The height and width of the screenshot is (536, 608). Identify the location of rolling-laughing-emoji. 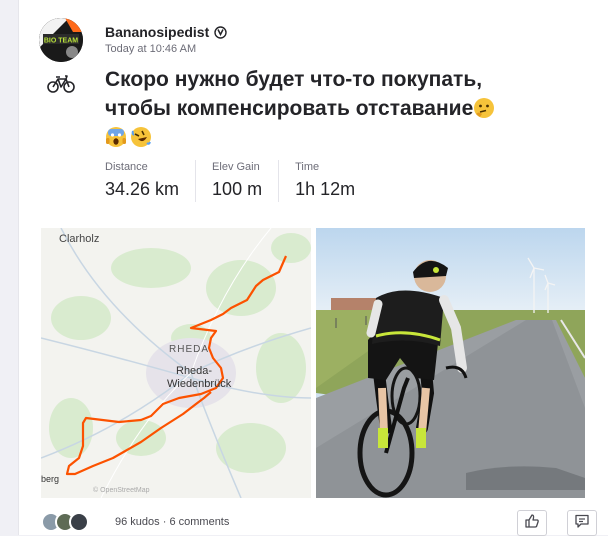
(141, 137).